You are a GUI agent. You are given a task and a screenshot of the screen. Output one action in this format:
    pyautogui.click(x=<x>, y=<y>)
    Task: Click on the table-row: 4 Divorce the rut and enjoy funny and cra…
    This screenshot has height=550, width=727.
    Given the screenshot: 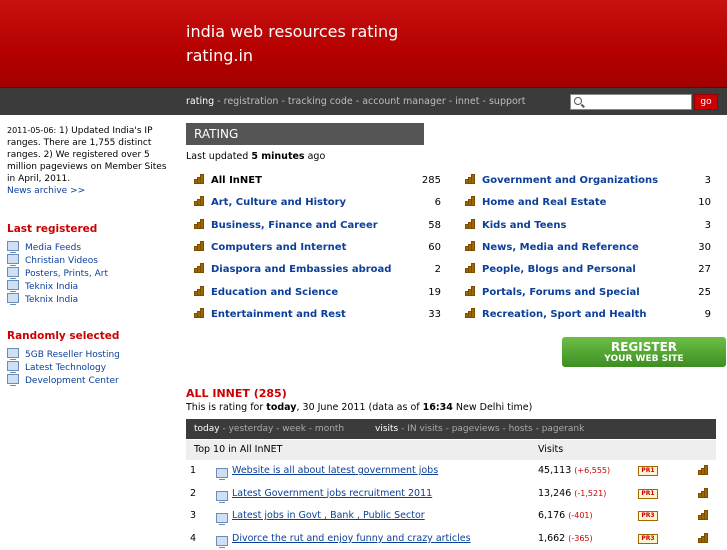 What is the action you would take?
    pyautogui.click(x=451, y=539)
    